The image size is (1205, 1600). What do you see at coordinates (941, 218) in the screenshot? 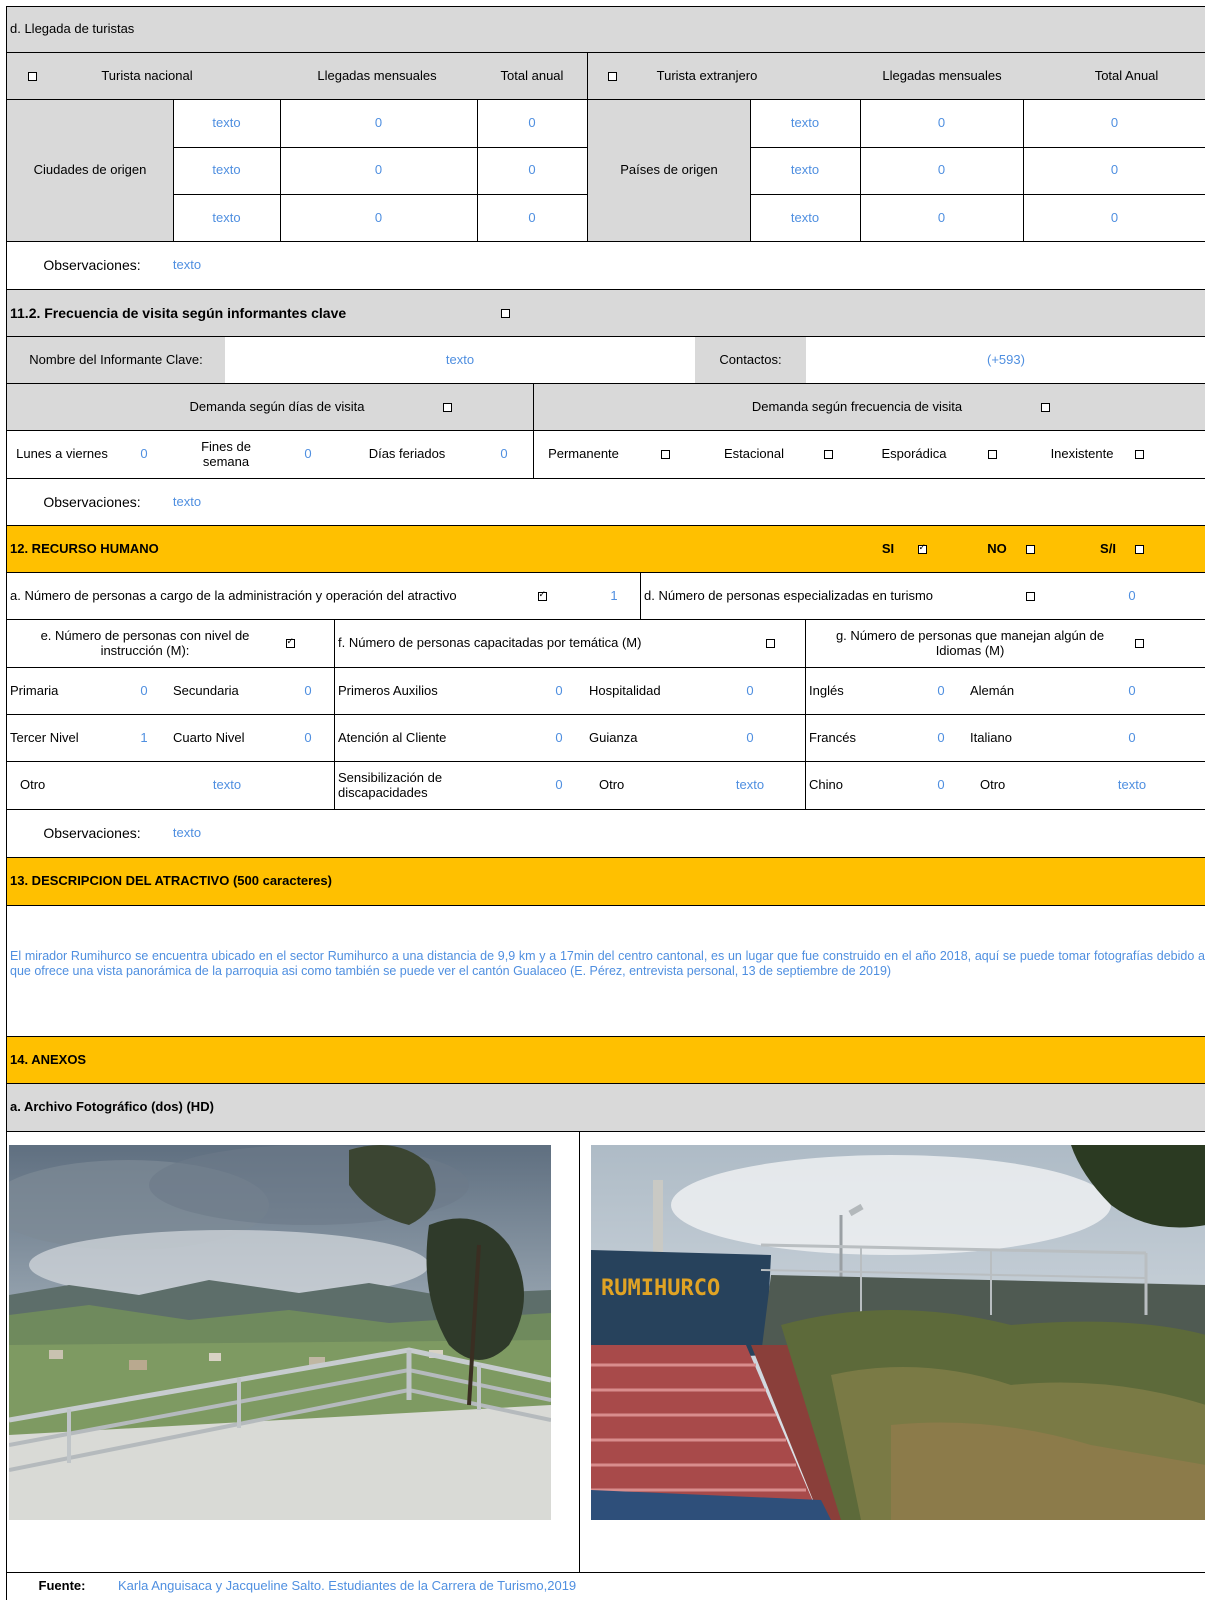
I see `pais-3-mensual: 0` at bounding box center [941, 218].